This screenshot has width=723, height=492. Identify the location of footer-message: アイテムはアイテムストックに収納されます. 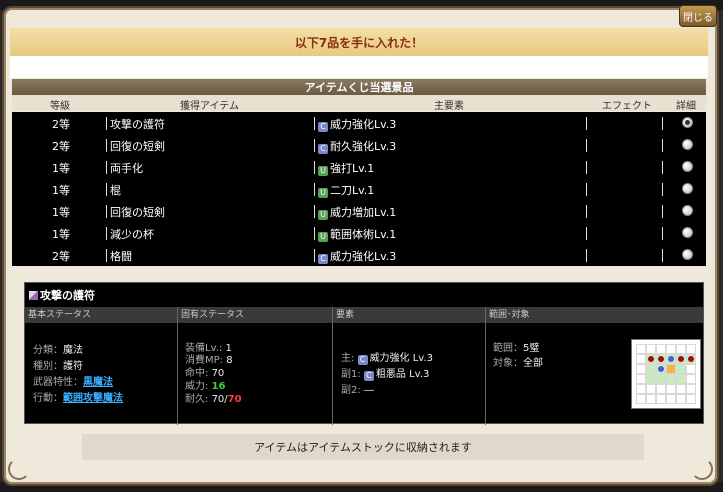
(363, 447).